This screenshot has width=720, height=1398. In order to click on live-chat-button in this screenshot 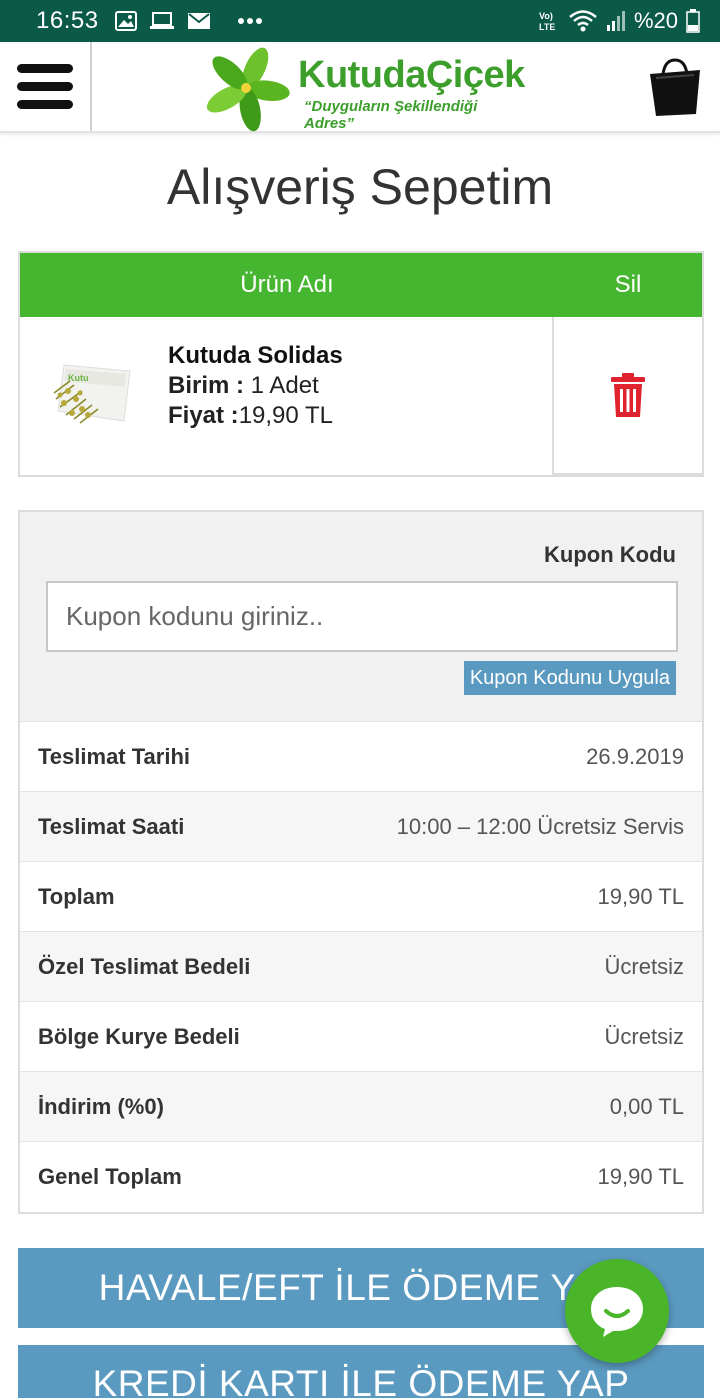, I will do `click(617, 1311)`.